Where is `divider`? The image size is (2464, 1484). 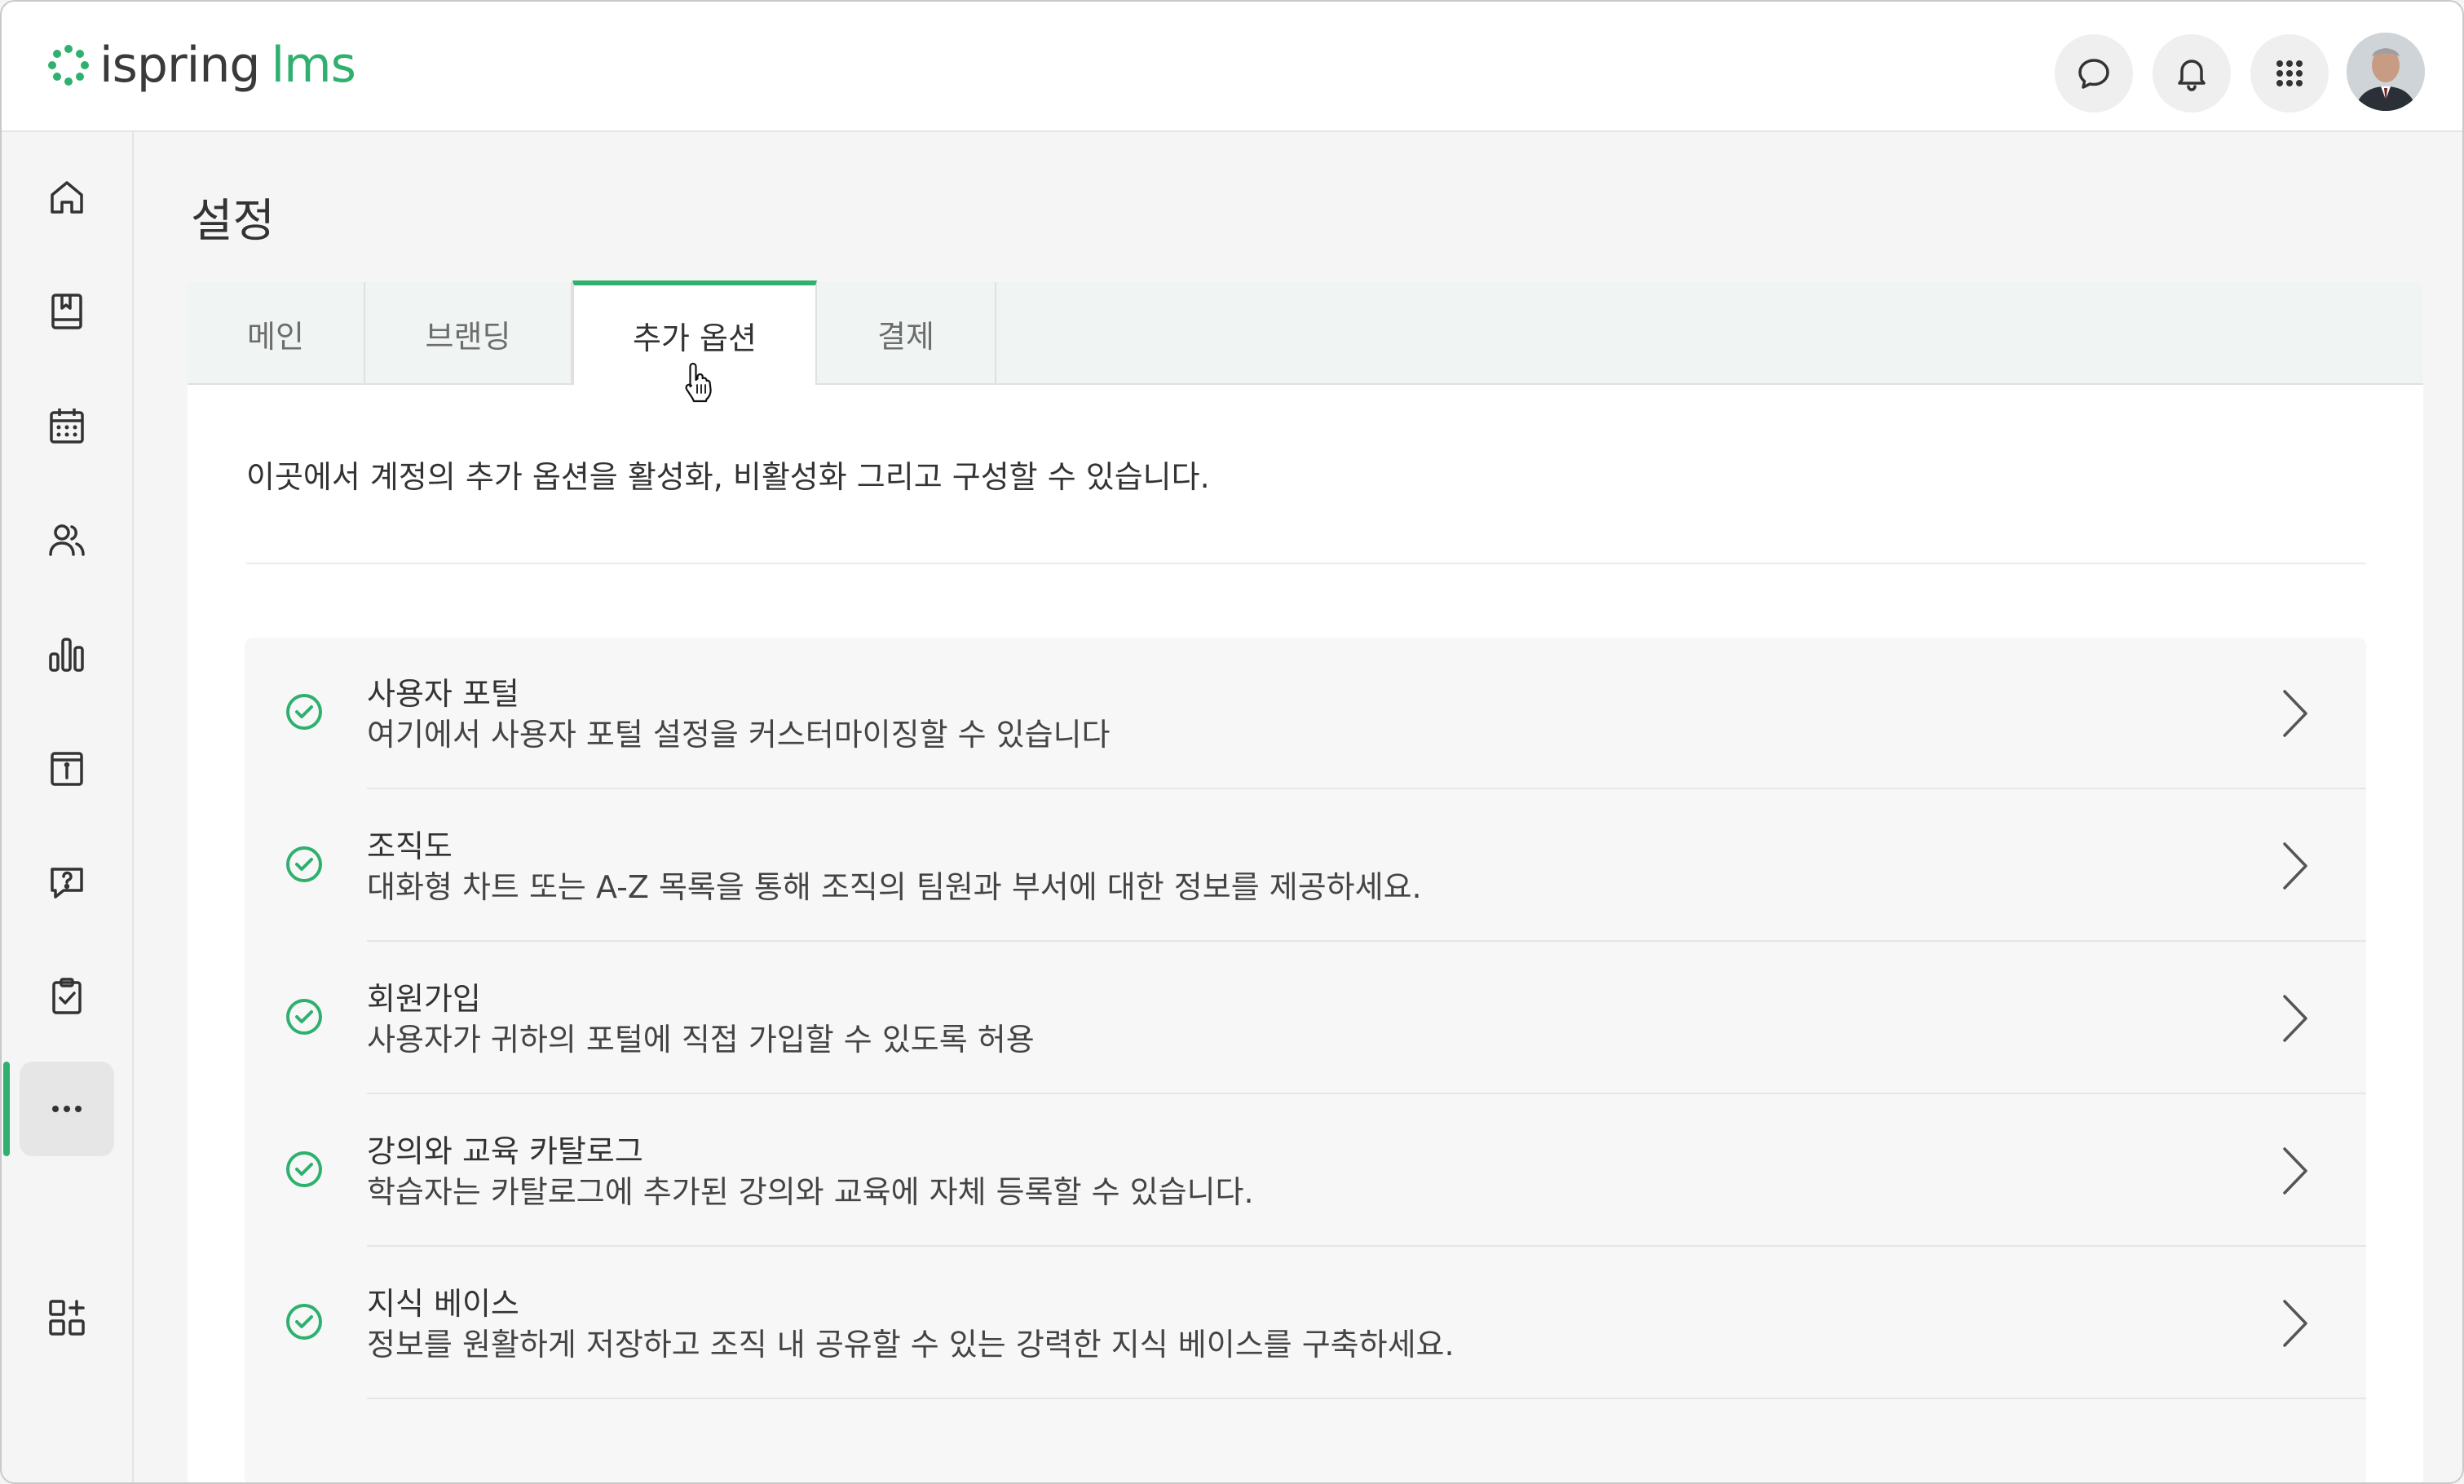 divider is located at coordinates (1306, 563).